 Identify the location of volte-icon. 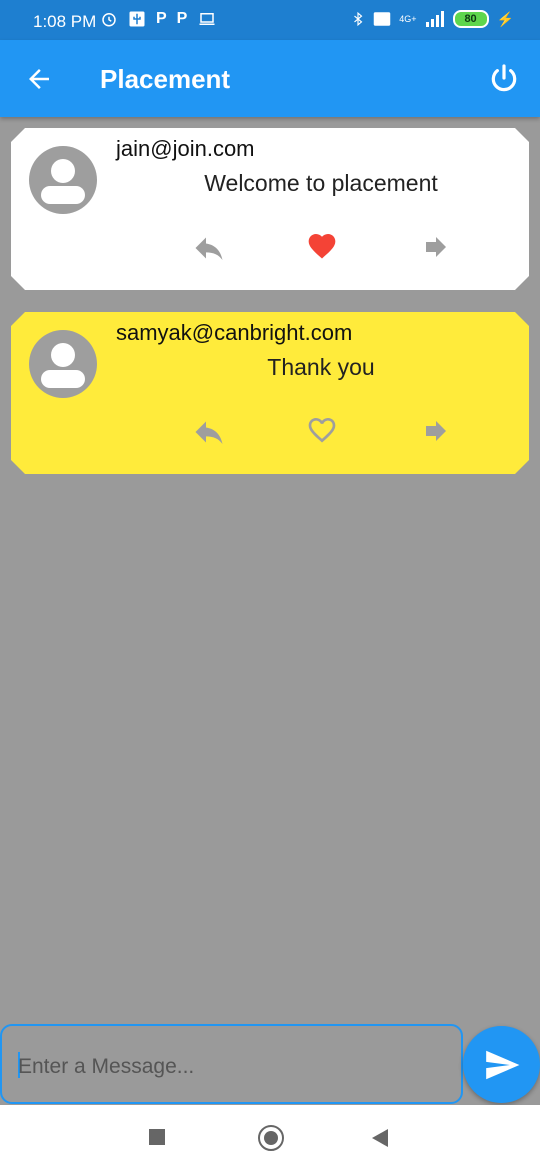
(382, 19).